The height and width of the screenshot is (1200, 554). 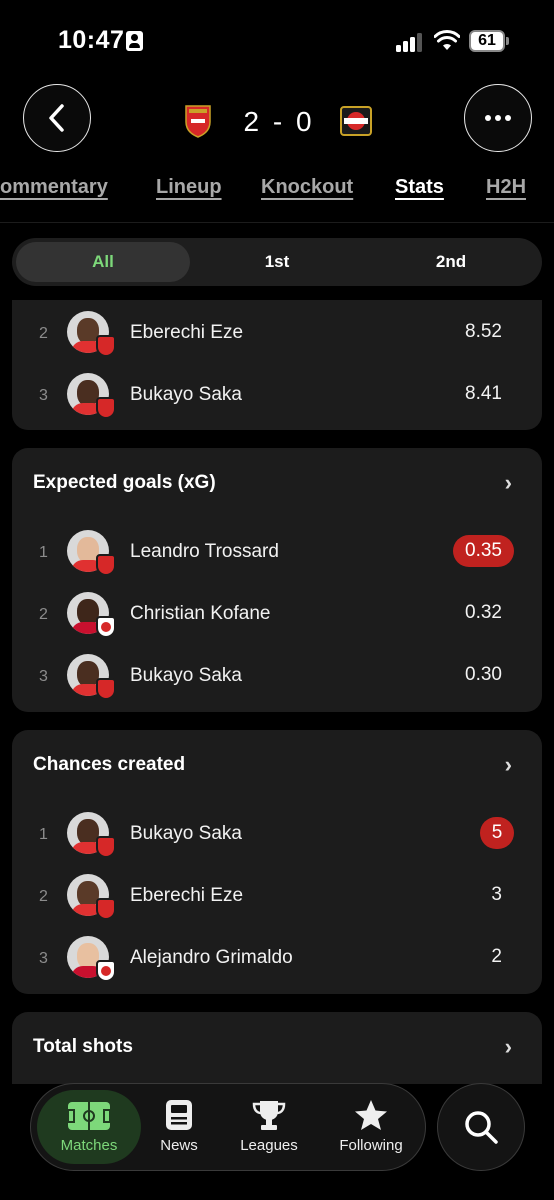 What do you see at coordinates (371, 1145) in the screenshot?
I see `nav-label: Following` at bounding box center [371, 1145].